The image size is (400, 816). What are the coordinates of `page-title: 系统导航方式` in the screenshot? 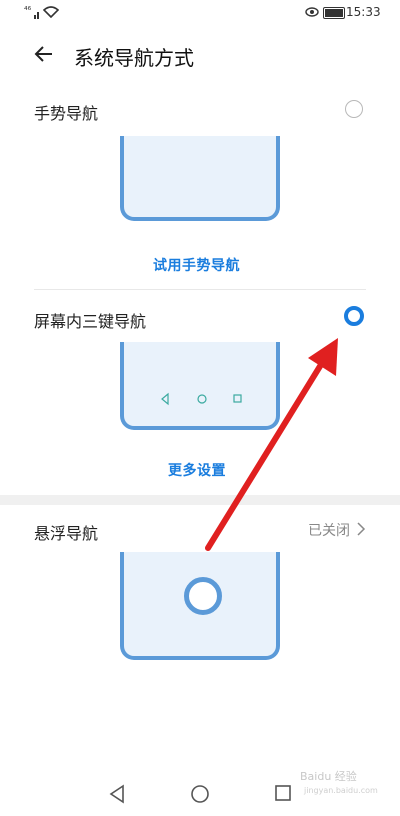 It's located at (134, 58).